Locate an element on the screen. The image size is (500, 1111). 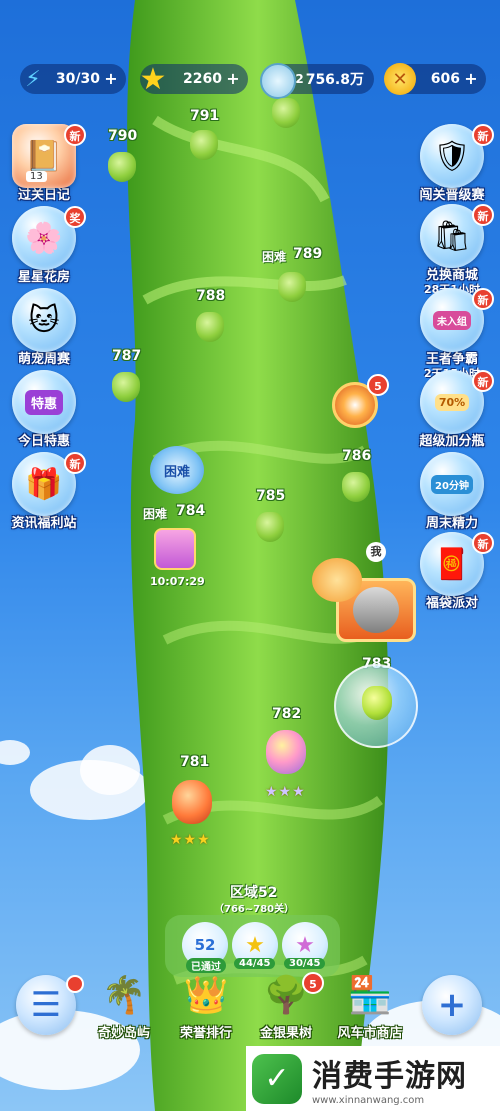
level-number: 787 is located at coordinates (127, 356).